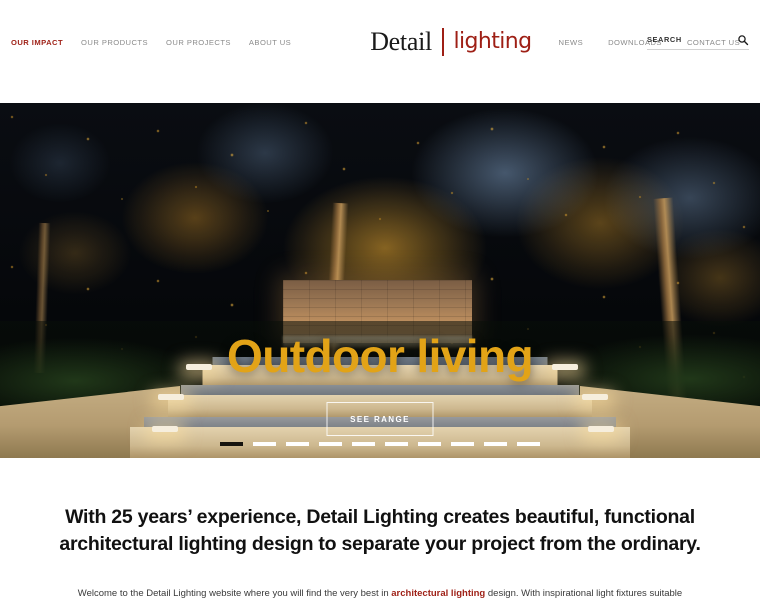 The width and height of the screenshot is (760, 600). What do you see at coordinates (380, 444) in the screenshot?
I see `carousel-indicators` at bounding box center [380, 444].